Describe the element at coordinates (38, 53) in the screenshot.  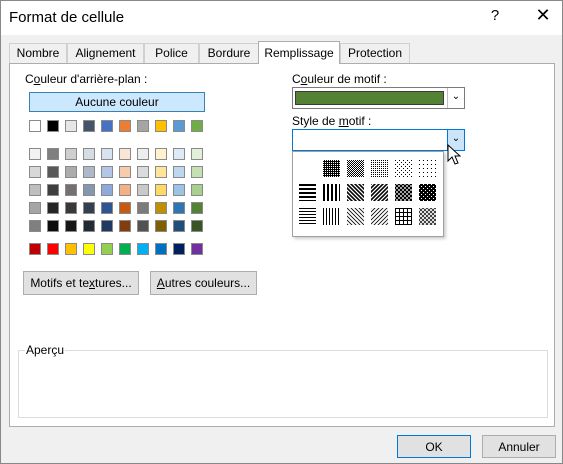
I see `tab-nombre: Nombre` at that location.